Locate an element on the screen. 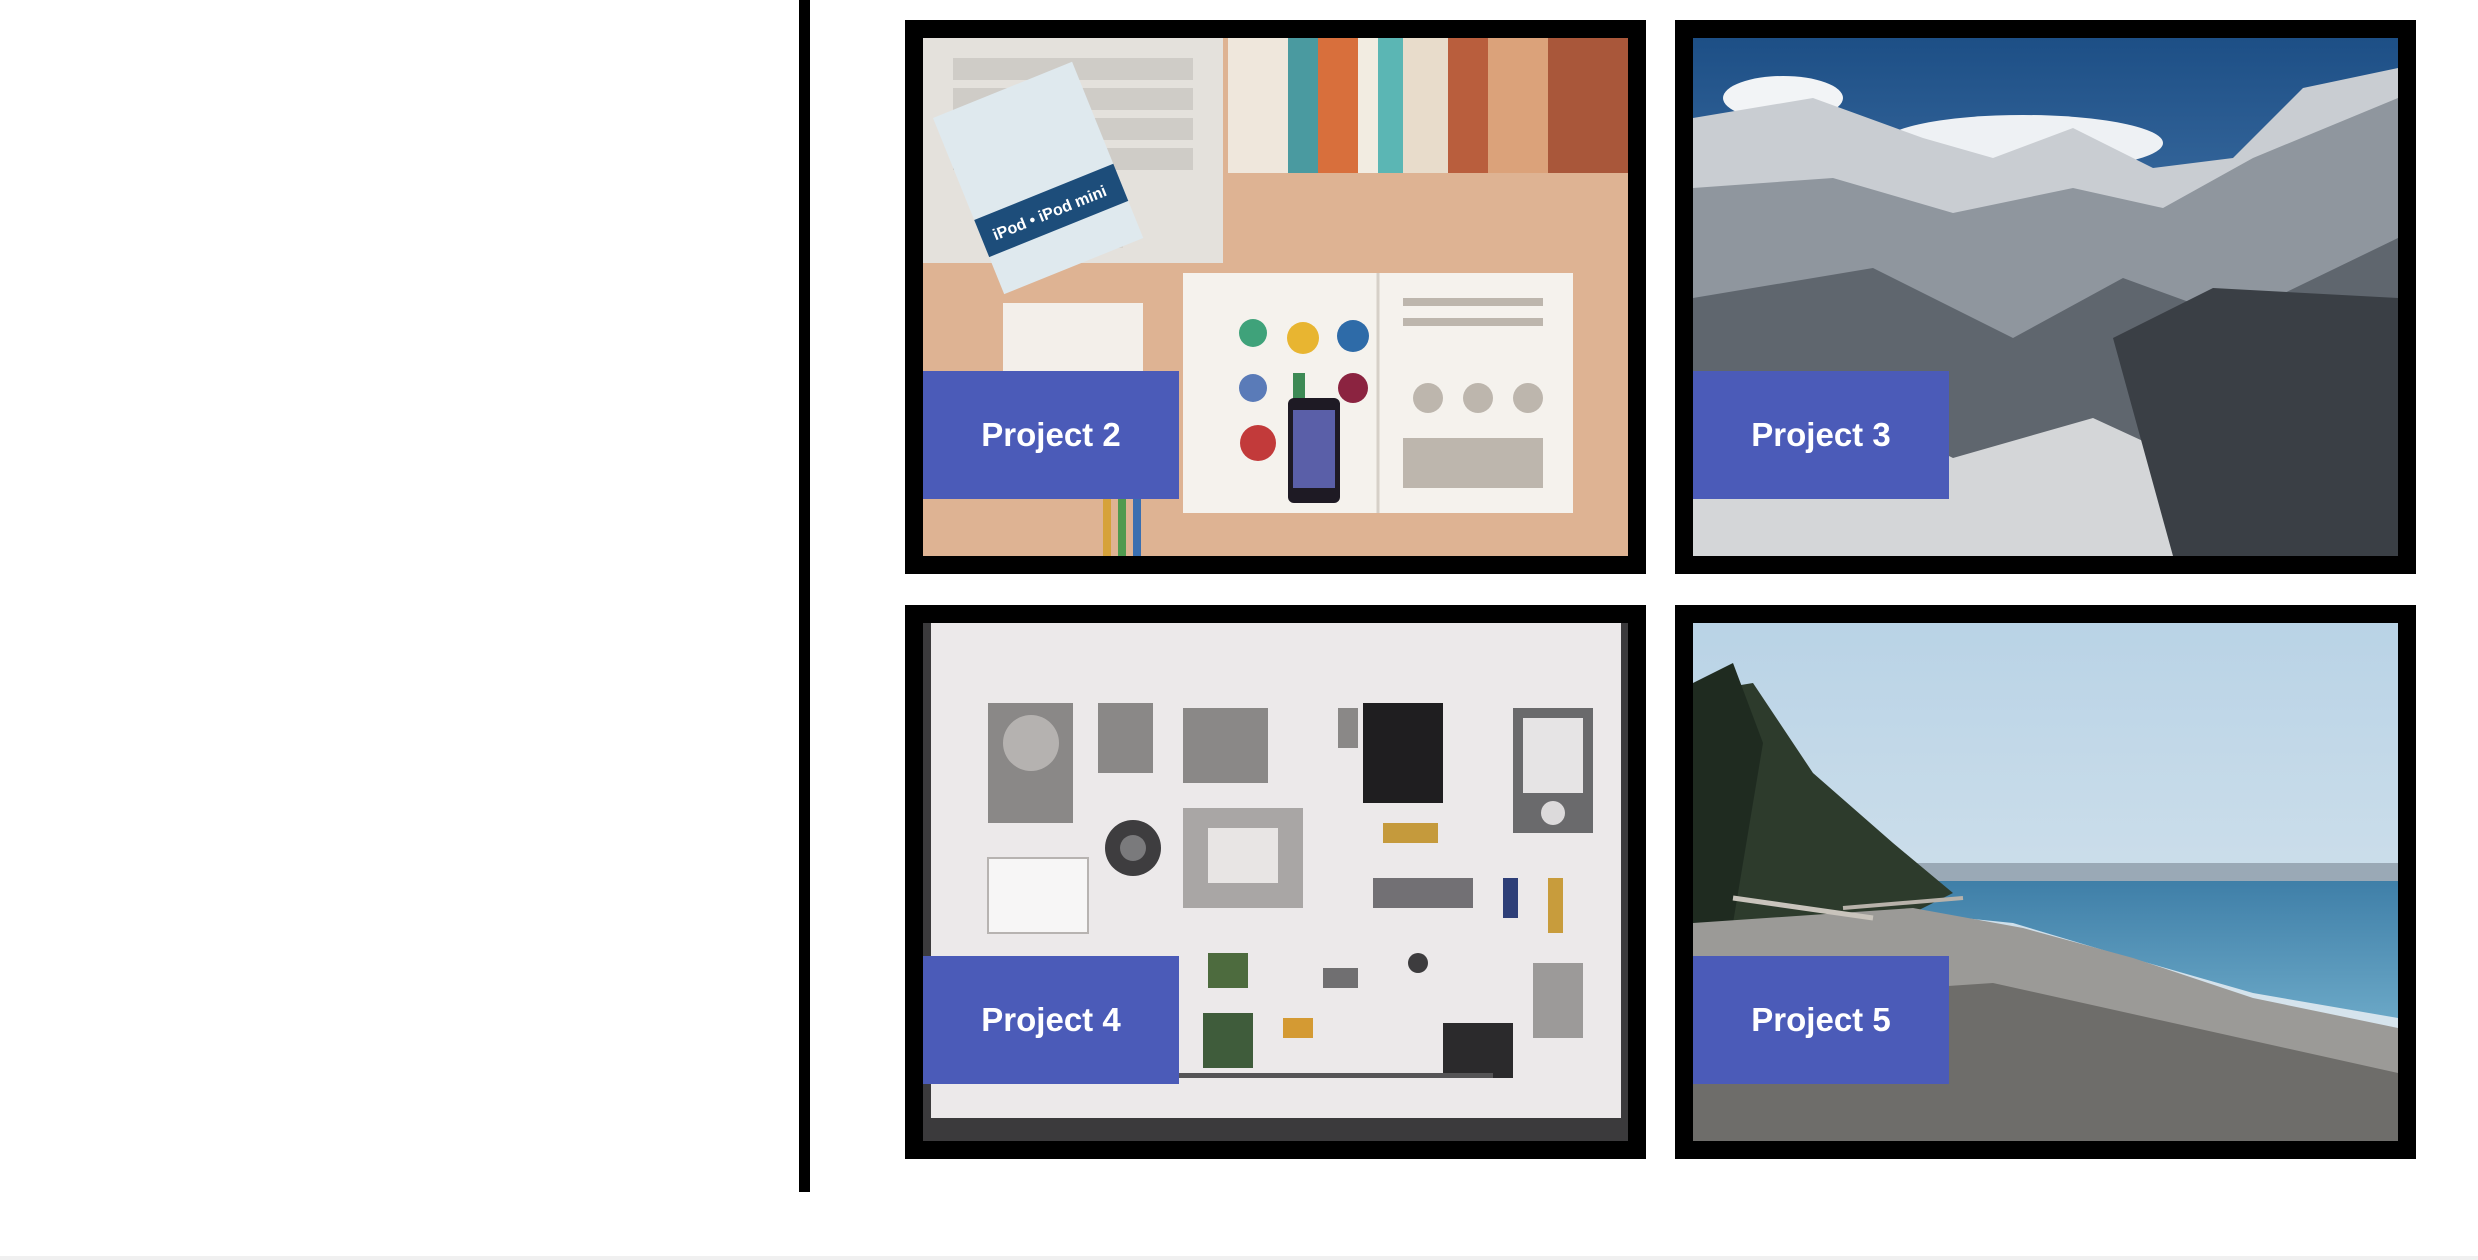  footer-divider is located at coordinates (1239, 1258).